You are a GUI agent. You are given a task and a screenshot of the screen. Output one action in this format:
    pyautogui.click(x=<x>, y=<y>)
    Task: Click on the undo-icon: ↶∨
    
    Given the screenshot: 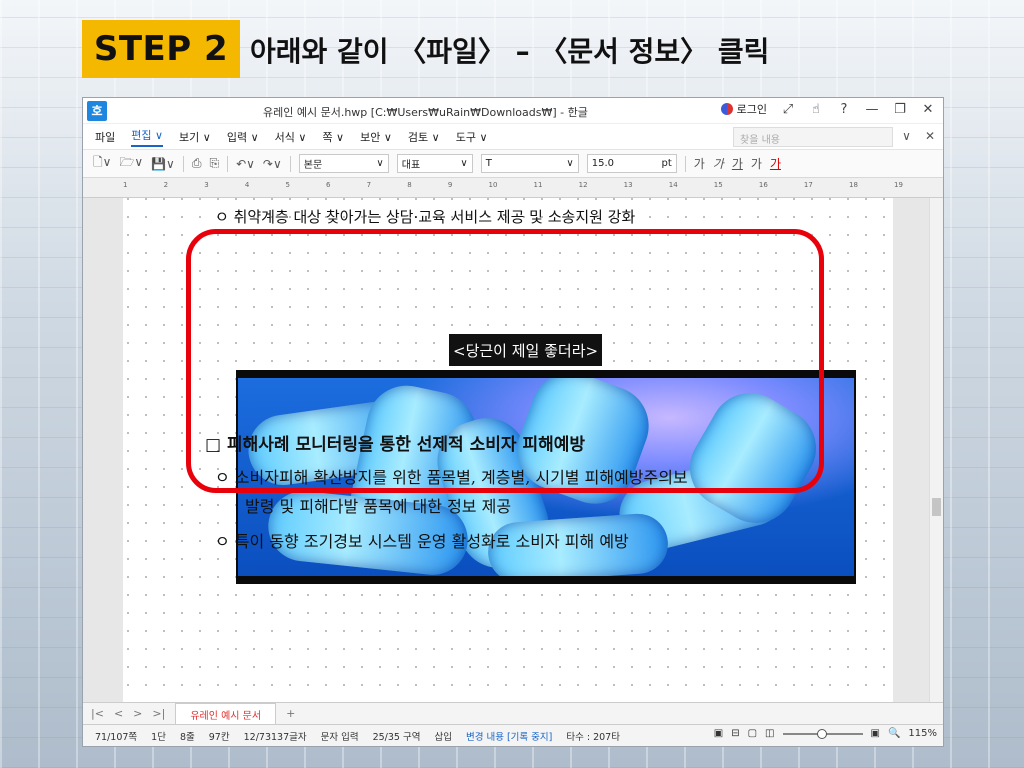 What is the action you would take?
    pyautogui.click(x=245, y=164)
    